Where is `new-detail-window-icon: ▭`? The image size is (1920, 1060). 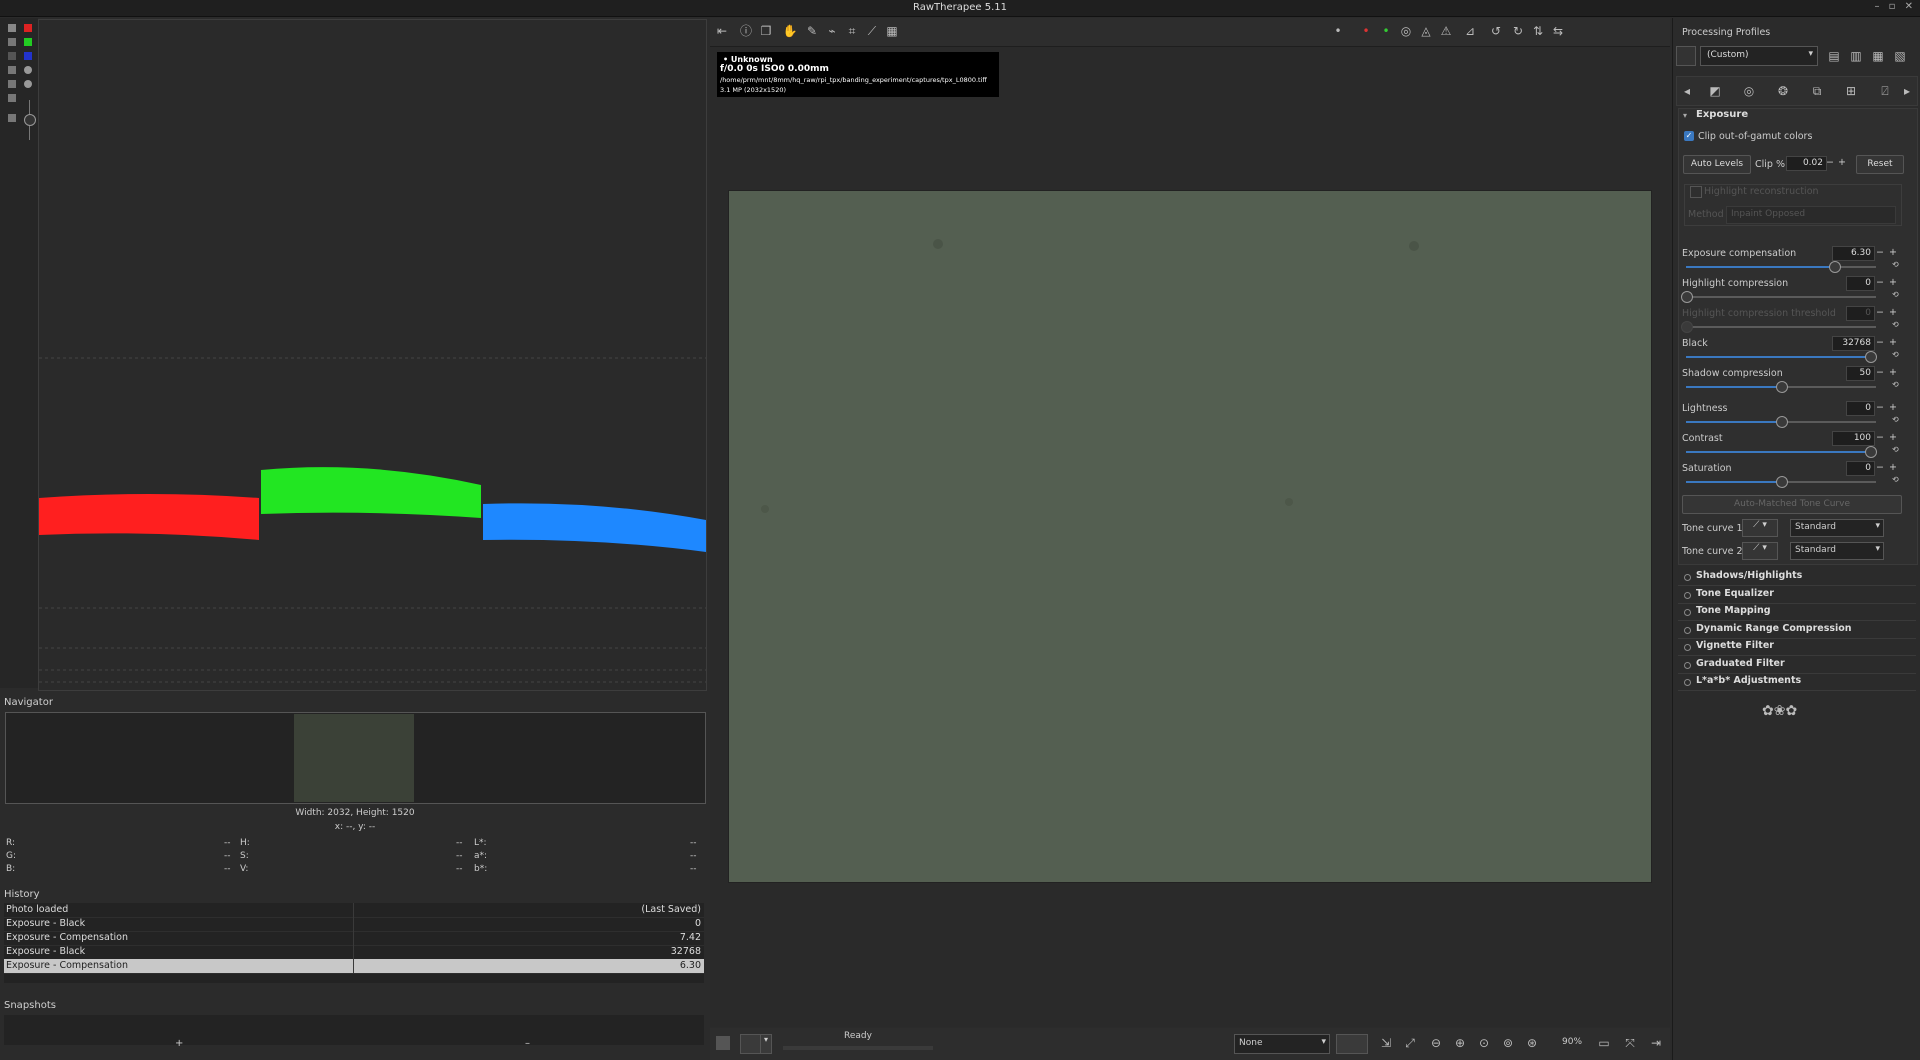 new-detail-window-icon: ▭ is located at coordinates (1604, 1043).